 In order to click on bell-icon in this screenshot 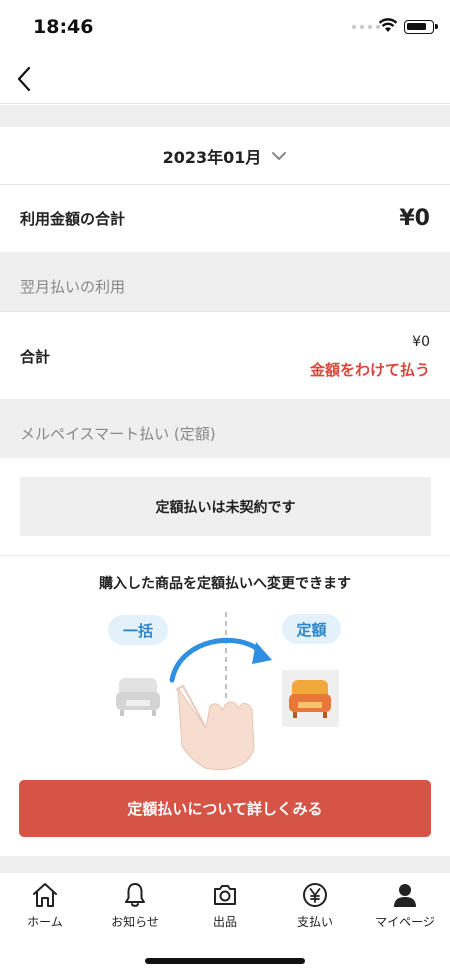, I will do `click(135, 895)`.